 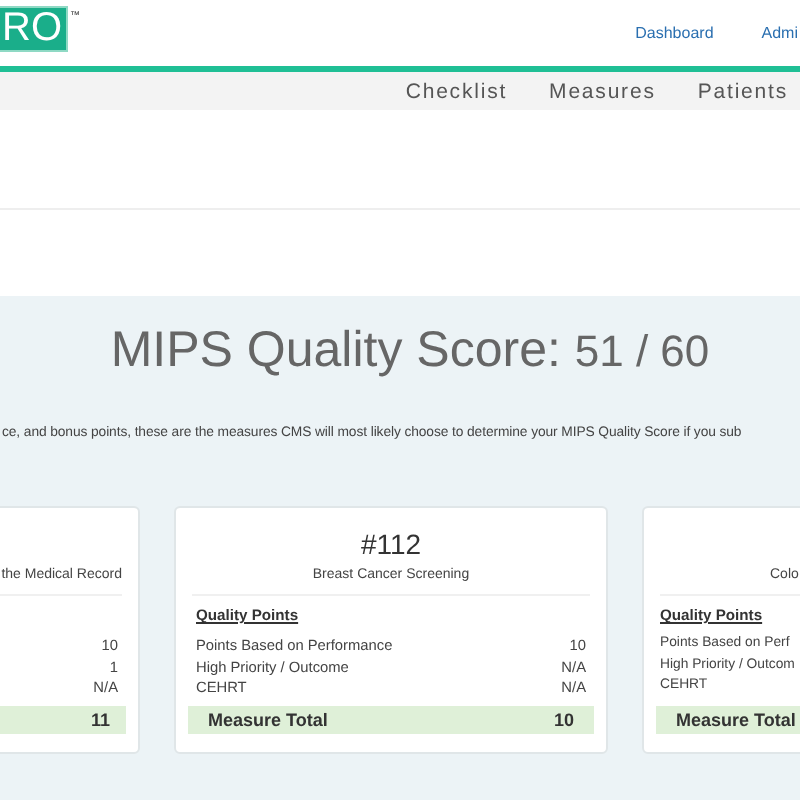 I want to click on nav-tab: Measures, so click(x=602, y=91).